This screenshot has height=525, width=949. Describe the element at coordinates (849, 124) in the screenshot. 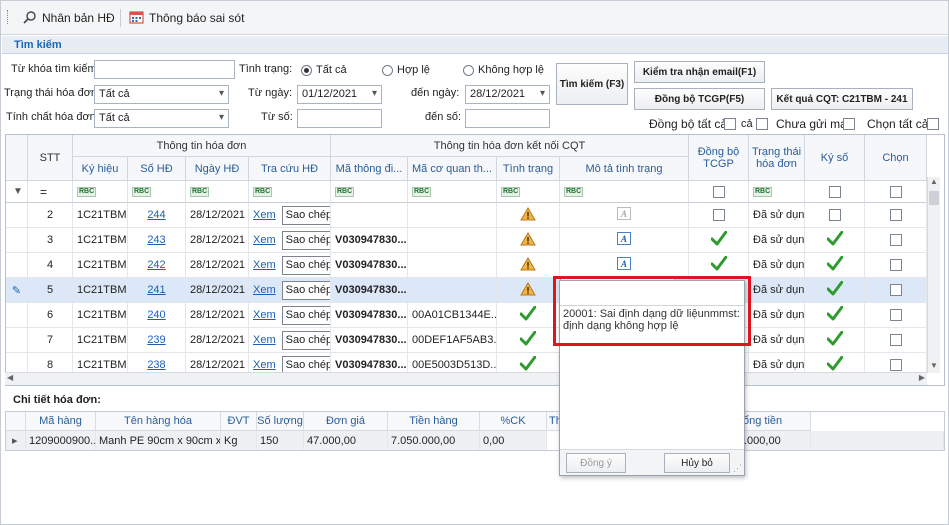

I see `no-mail-checkbox` at that location.